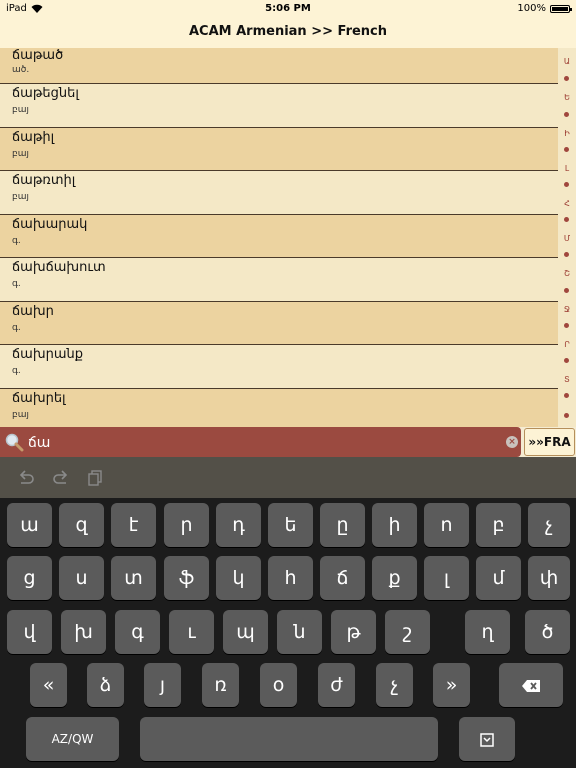 The image size is (576, 768). What do you see at coordinates (61, 478) in the screenshot?
I see `redo-icon` at bounding box center [61, 478].